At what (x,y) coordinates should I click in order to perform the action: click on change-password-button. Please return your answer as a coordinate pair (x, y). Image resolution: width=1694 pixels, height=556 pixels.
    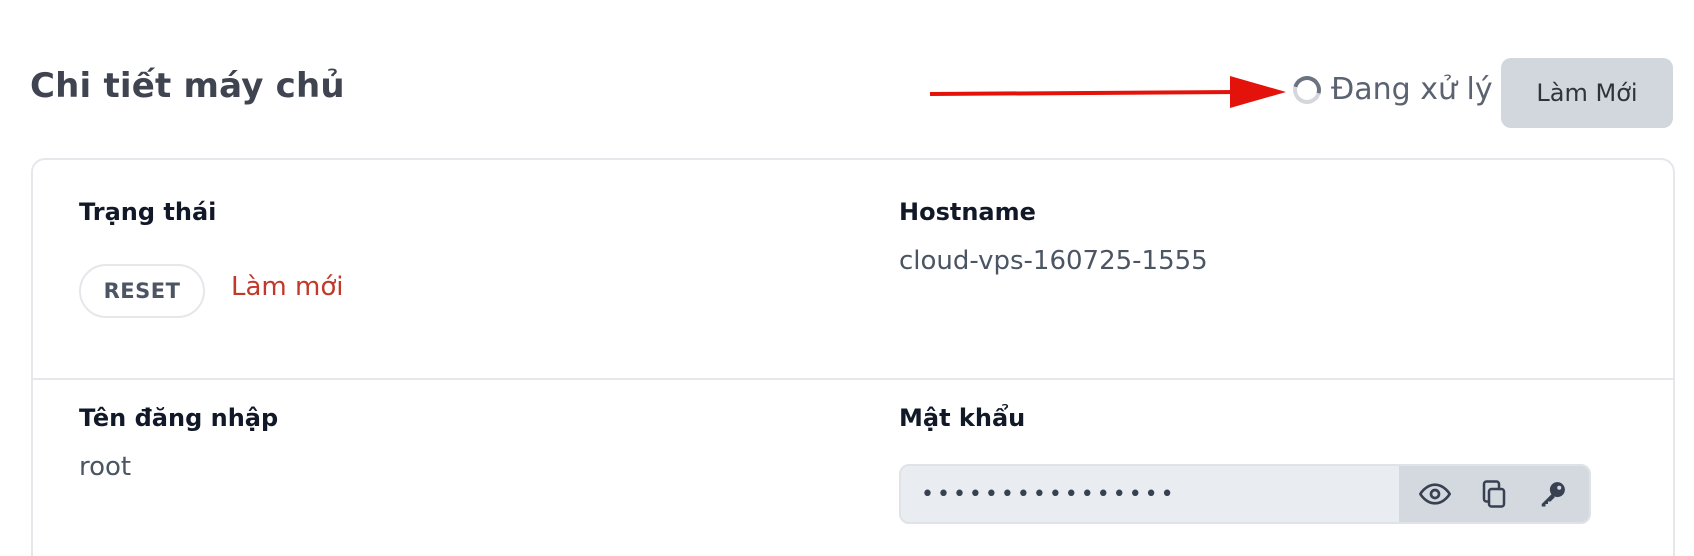
    Looking at the image, I should click on (1553, 494).